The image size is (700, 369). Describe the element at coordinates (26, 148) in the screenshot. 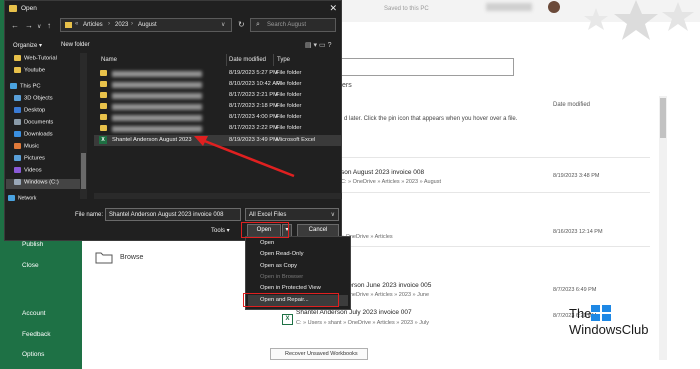

I see `tree-item-music: Music` at that location.